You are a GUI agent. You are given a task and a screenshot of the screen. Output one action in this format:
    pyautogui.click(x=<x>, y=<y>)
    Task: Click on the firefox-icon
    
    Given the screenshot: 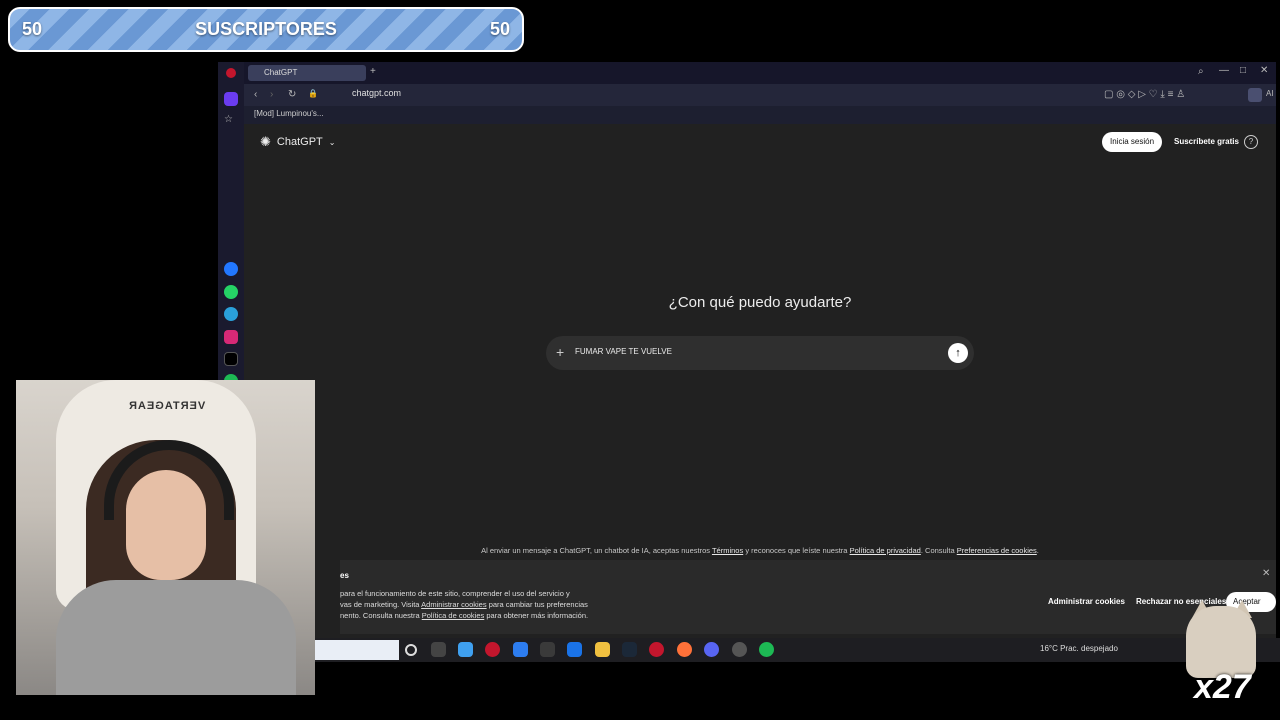 What is the action you would take?
    pyautogui.click(x=684, y=649)
    